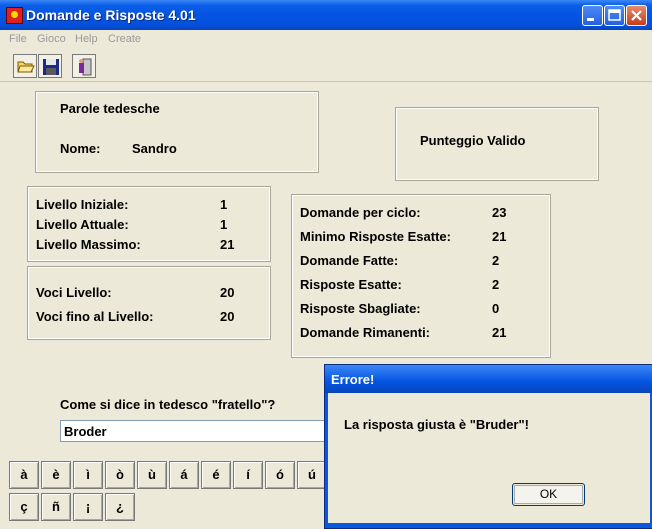  Describe the element at coordinates (592, 15) in the screenshot. I see `minimize-button` at that location.